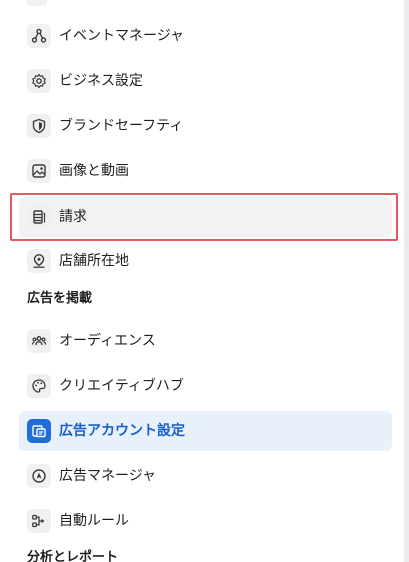  Describe the element at coordinates (205, 431) in the screenshot. I see `sidebar-item-ad-account-settings: 広告アカウント設定` at that location.